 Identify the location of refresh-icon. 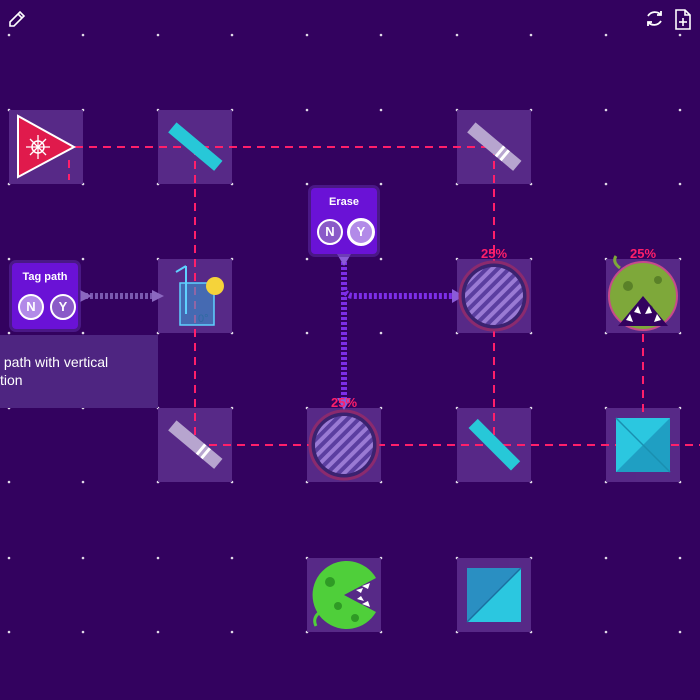
(654, 18).